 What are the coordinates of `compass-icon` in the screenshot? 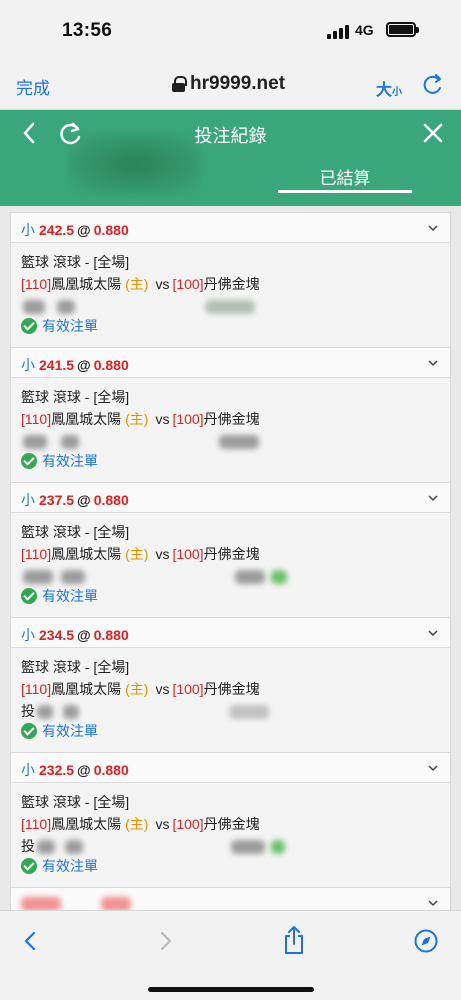 It's located at (426, 941).